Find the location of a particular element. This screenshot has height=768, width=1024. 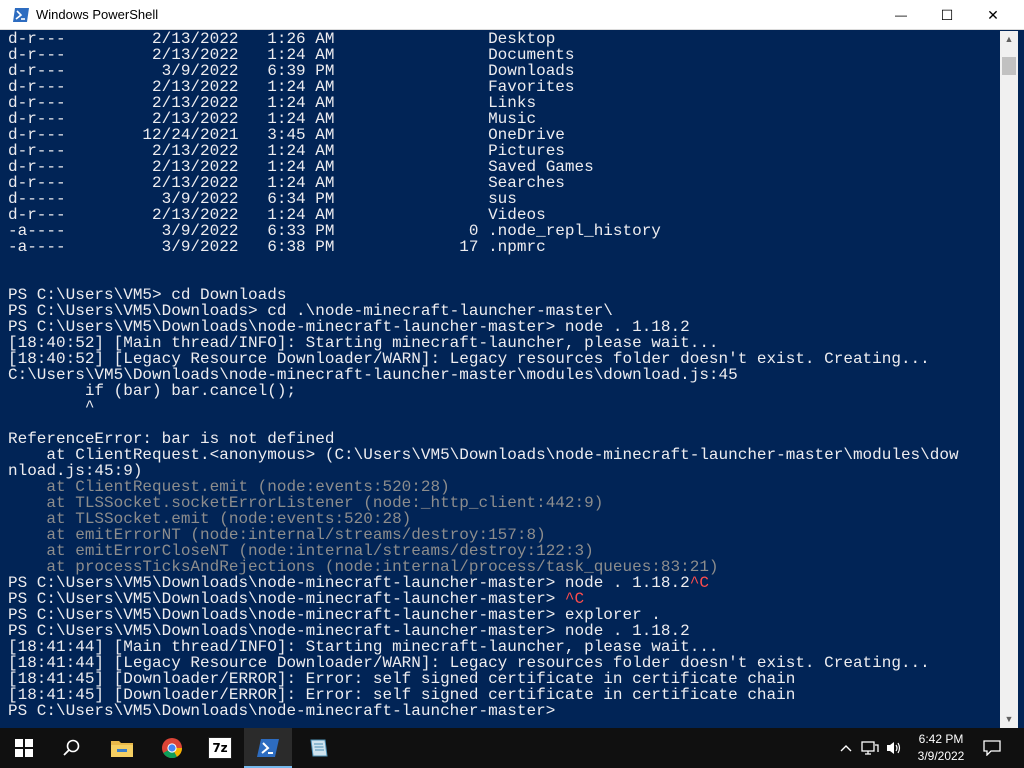

chevron-up-icon is located at coordinates (846, 748).